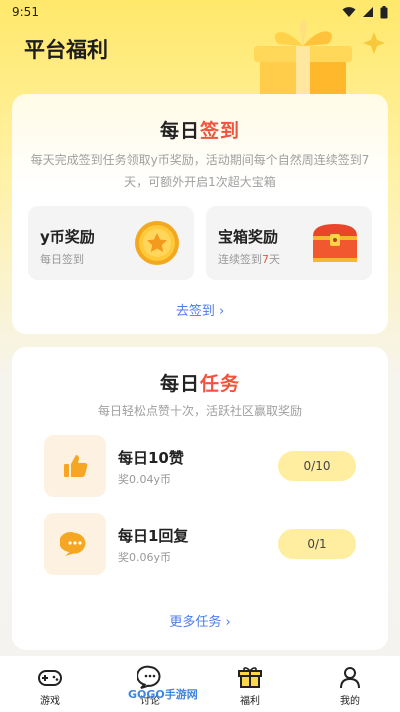  Describe the element at coordinates (200, 684) in the screenshot. I see `bottom-tab-bar: 游戏 讨论 福利 我的` at that location.